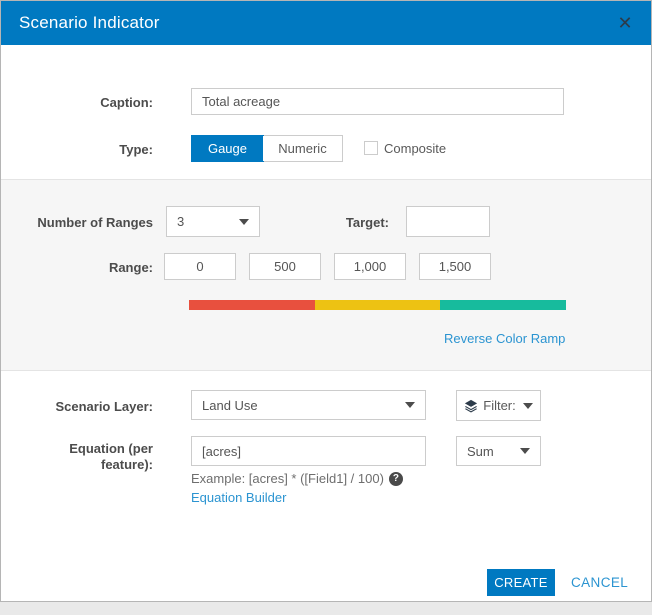 This screenshot has width=652, height=615. Describe the element at coordinates (130, 267) in the screenshot. I see `range-label: Range:` at that location.